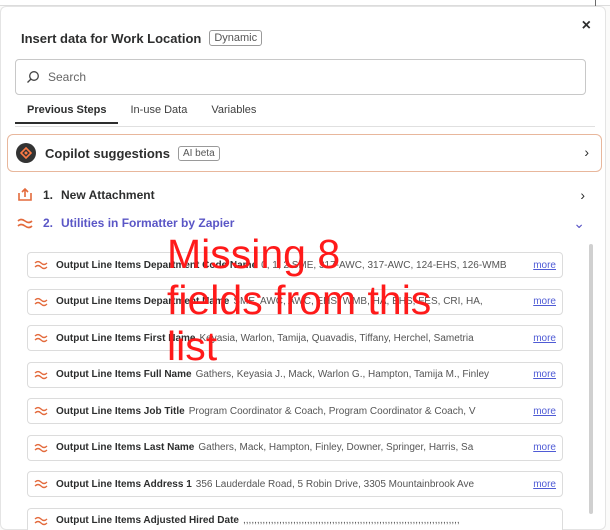 The image size is (610, 530). What do you see at coordinates (120, 411) in the screenshot?
I see `field-label: Output Line Items Job Title` at bounding box center [120, 411].